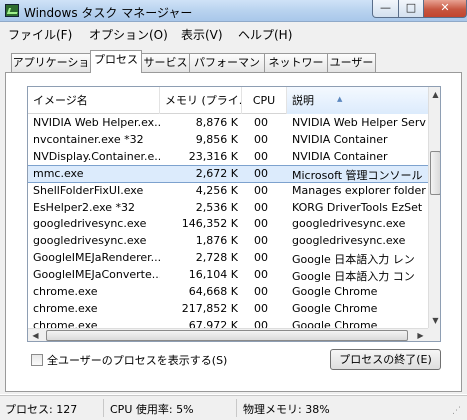 The width and height of the screenshot is (467, 420). What do you see at coordinates (41, 409) in the screenshot?
I see `status-process-count: プロセス: 127` at bounding box center [41, 409].